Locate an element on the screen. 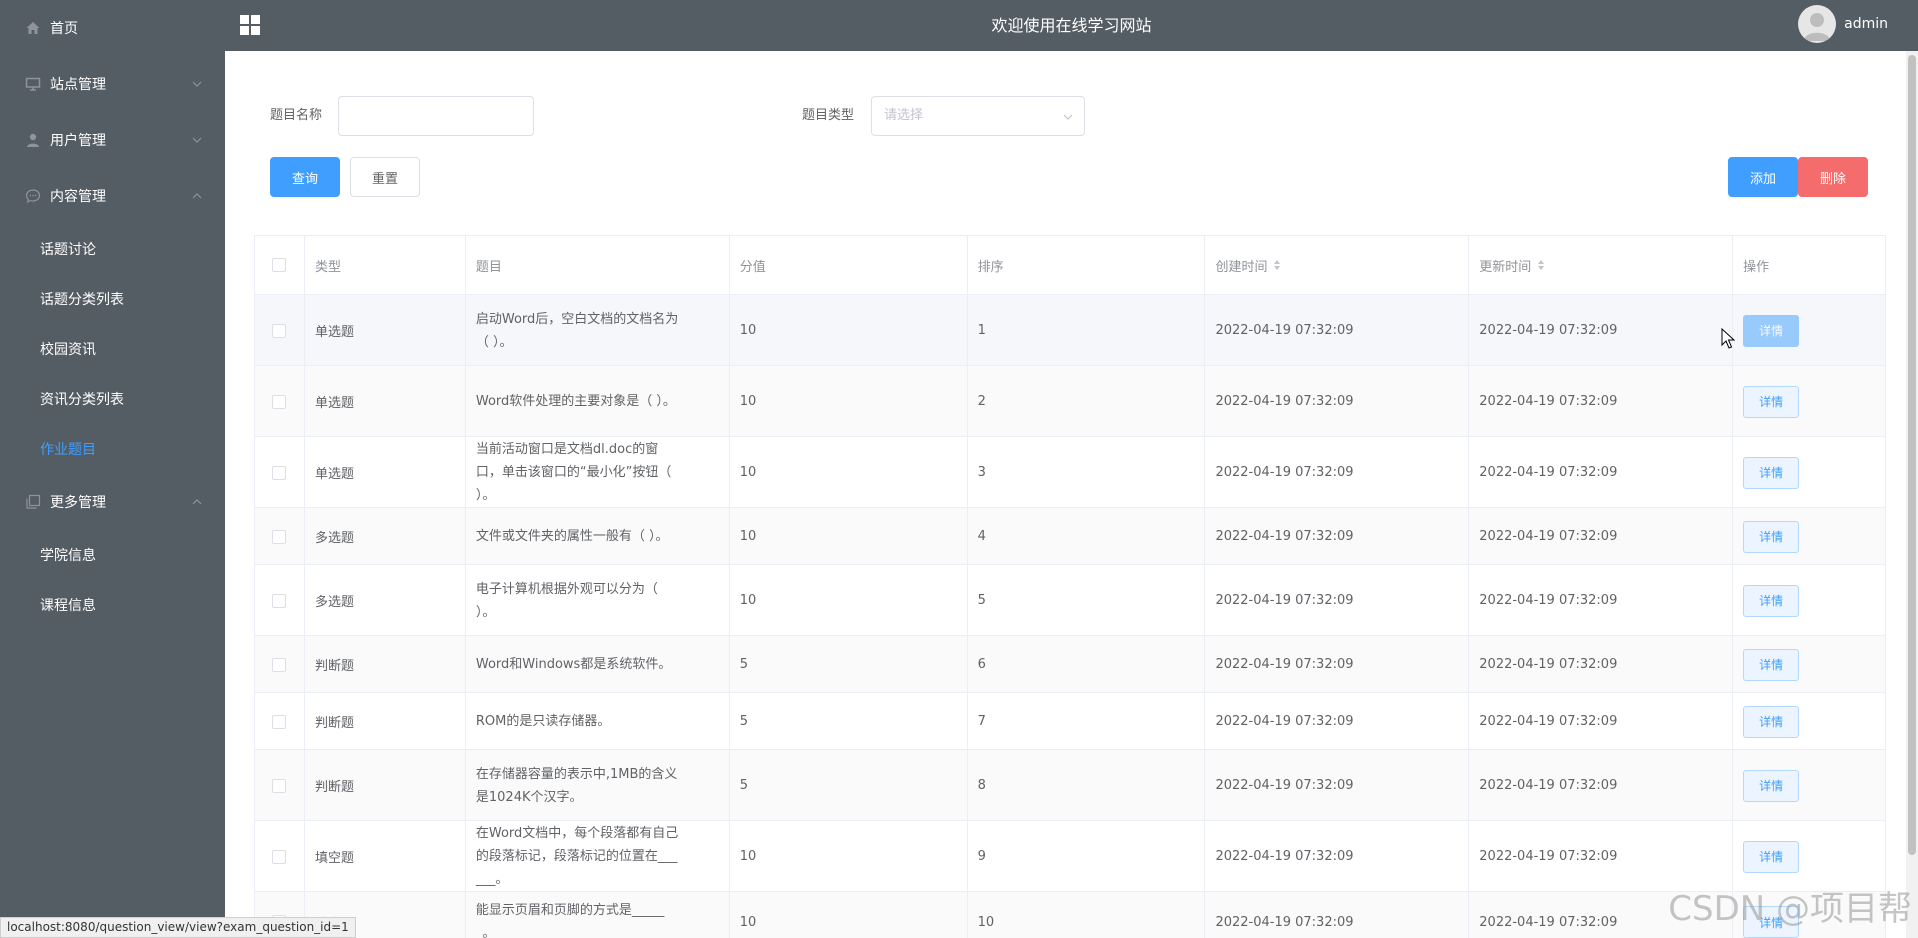 This screenshot has width=1918, height=938. column-header-sort: 排序 is located at coordinates (1087, 265).